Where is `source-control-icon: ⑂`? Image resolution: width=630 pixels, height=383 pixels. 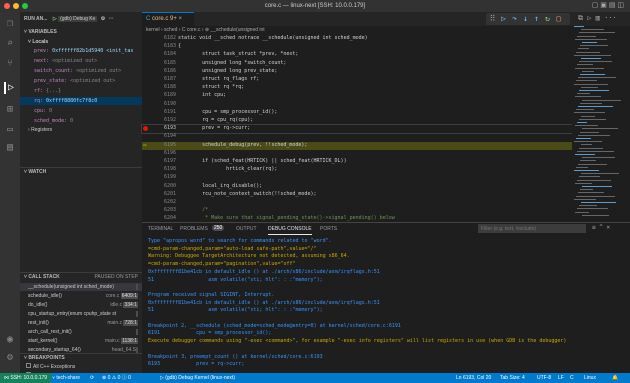
source-control-icon: ⑂ is located at coordinates (10, 64).